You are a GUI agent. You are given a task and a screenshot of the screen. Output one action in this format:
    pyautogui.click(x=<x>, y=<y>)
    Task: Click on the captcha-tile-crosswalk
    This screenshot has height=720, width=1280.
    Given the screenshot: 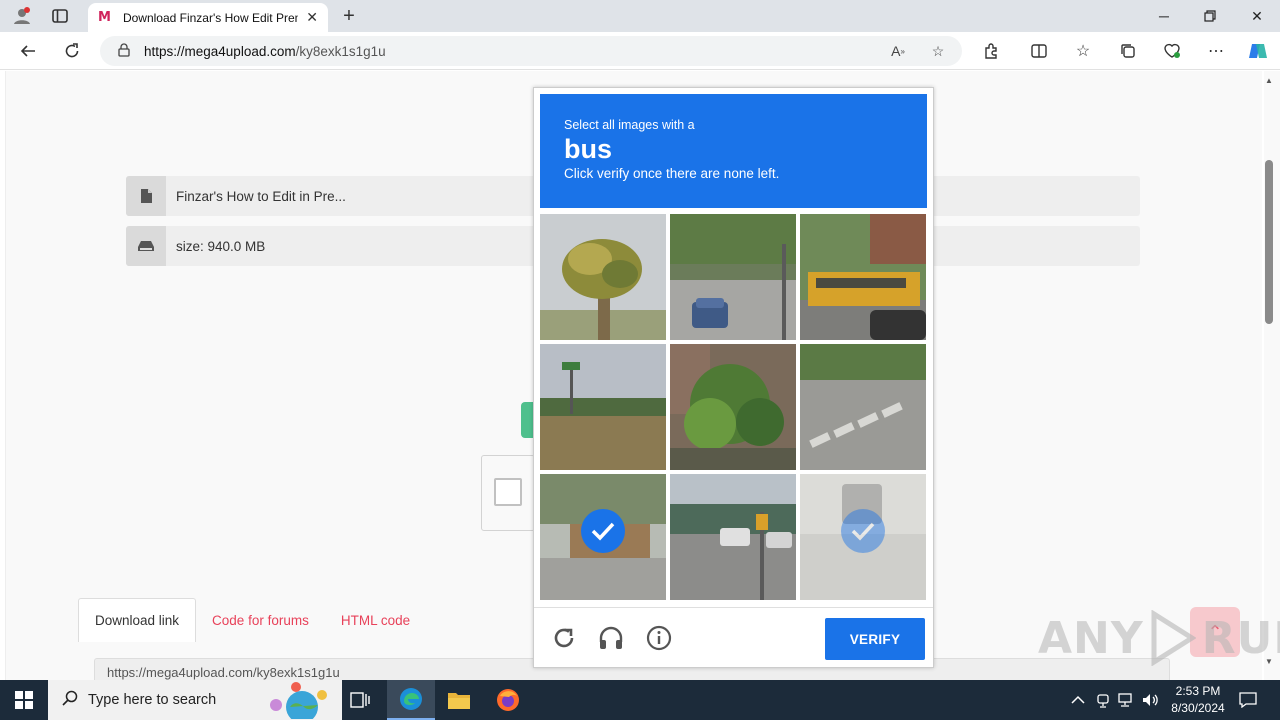 What is the action you would take?
    pyautogui.click(x=863, y=407)
    